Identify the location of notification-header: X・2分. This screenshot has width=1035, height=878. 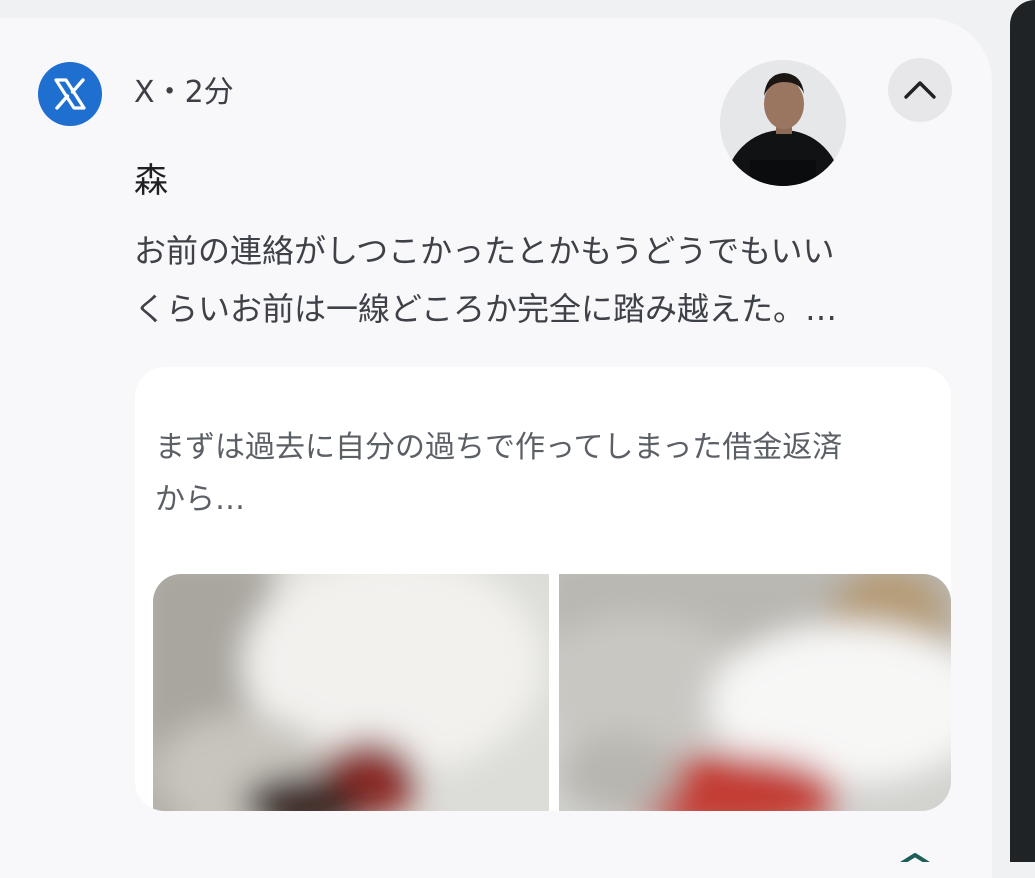
(184, 93).